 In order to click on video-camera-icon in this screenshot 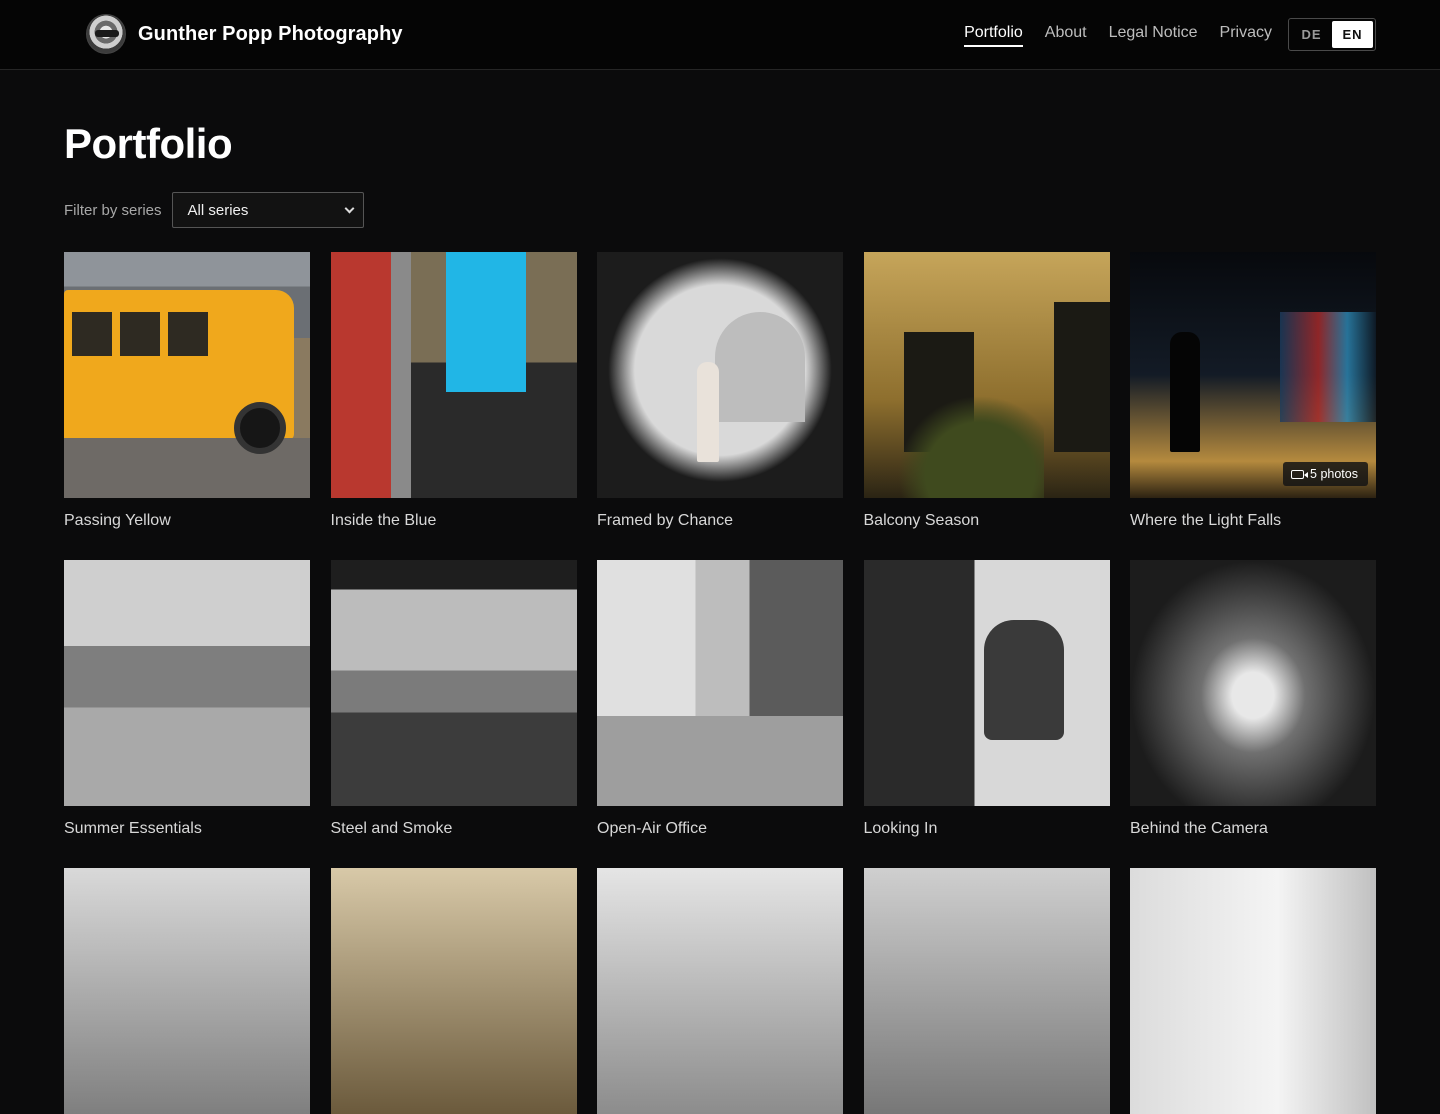, I will do `click(1300, 474)`.